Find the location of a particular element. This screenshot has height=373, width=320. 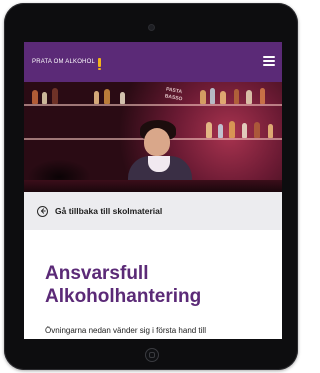

logo-text: PRATA OM ALKOHOL is located at coordinates (63, 62).